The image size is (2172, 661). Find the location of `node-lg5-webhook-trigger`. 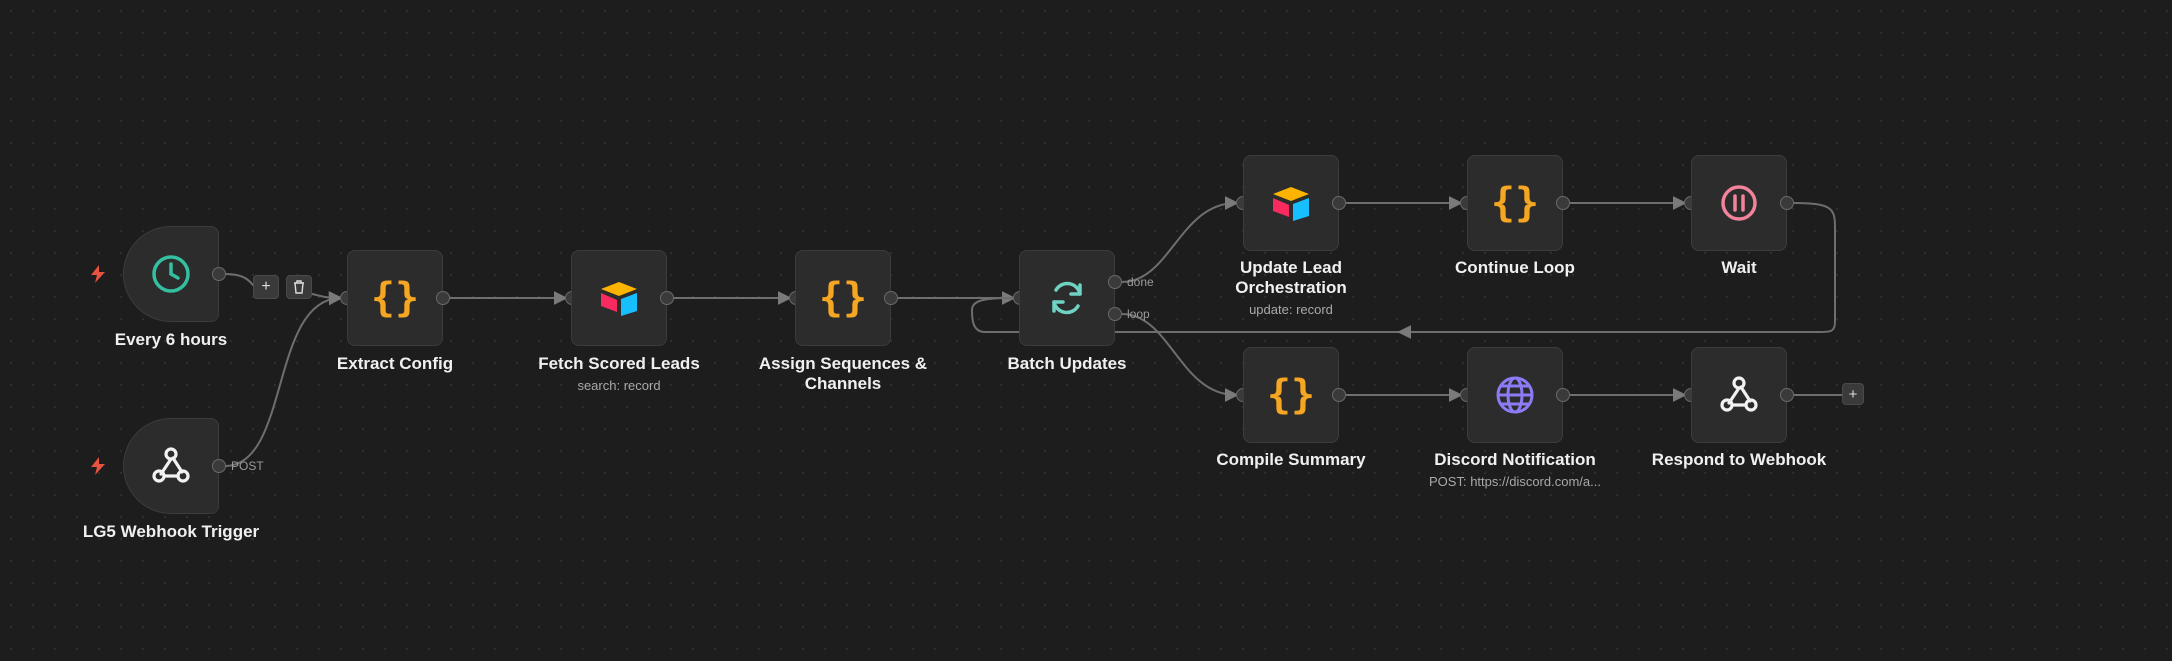

node-lg5-webhook-trigger is located at coordinates (171, 466).